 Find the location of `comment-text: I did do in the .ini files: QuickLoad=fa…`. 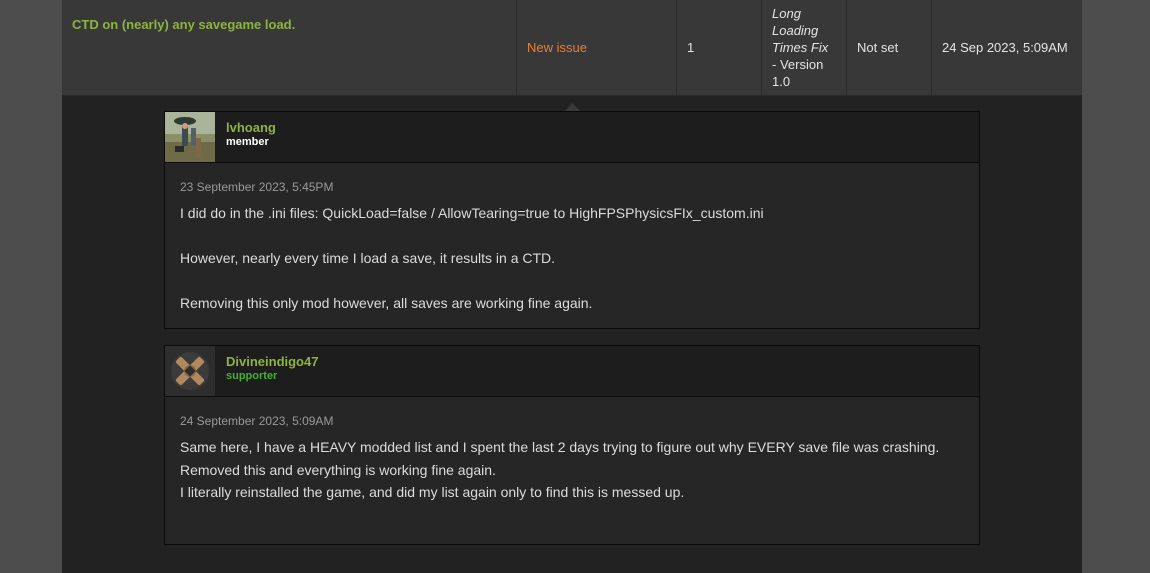

comment-text: I did do in the .ini files: QuickLoad=fa… is located at coordinates (572, 258).